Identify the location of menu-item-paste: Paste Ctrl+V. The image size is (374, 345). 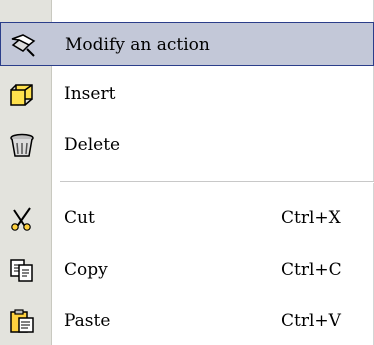
(187, 321).